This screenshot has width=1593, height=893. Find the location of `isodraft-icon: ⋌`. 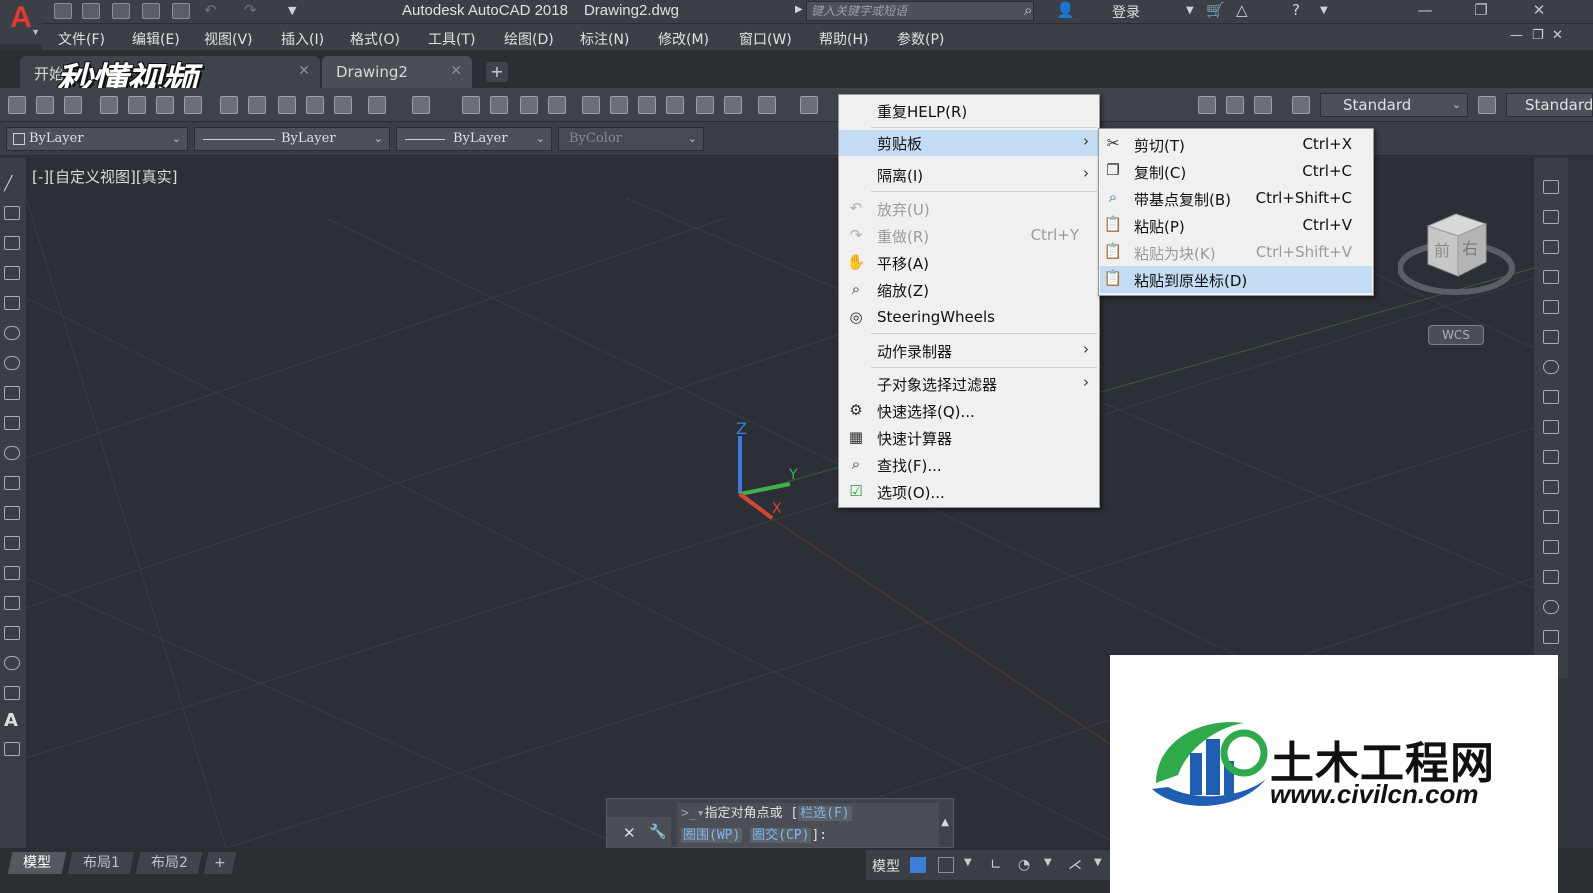

isodraft-icon: ⋌ is located at coordinates (1076, 865).